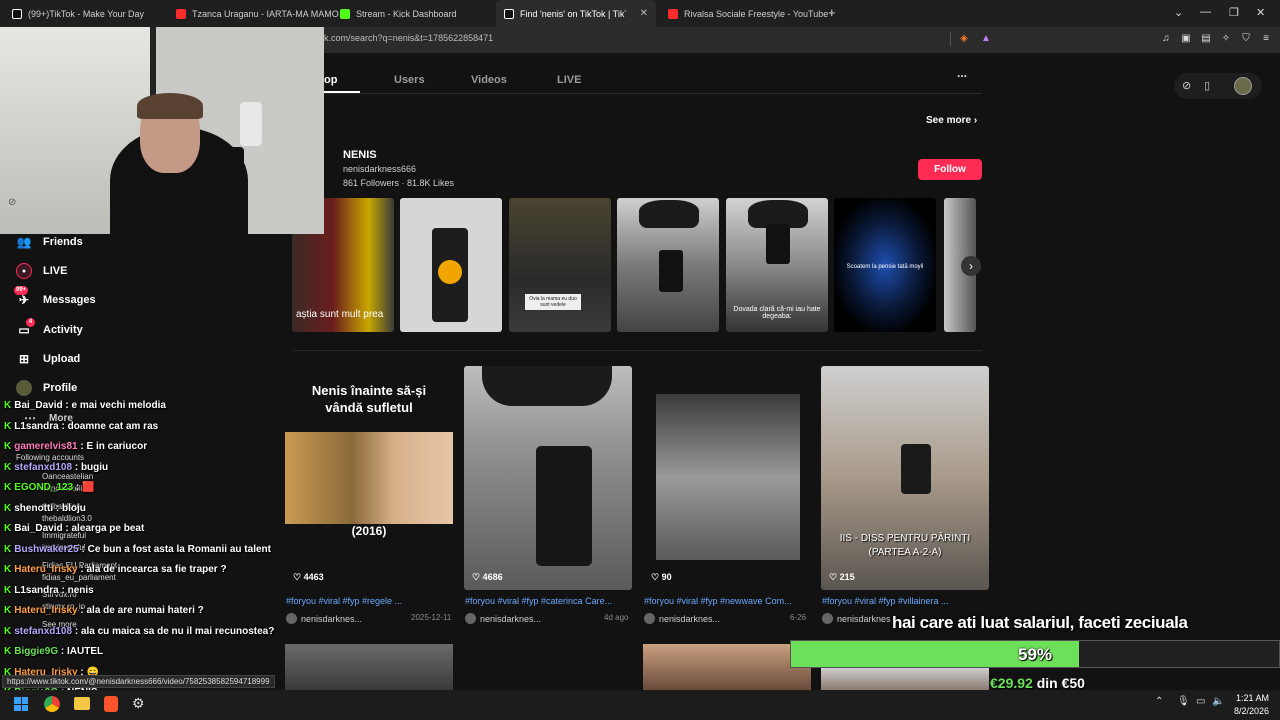 This screenshot has width=1280, height=720. I want to click on follow-button: Follow, so click(950, 169).